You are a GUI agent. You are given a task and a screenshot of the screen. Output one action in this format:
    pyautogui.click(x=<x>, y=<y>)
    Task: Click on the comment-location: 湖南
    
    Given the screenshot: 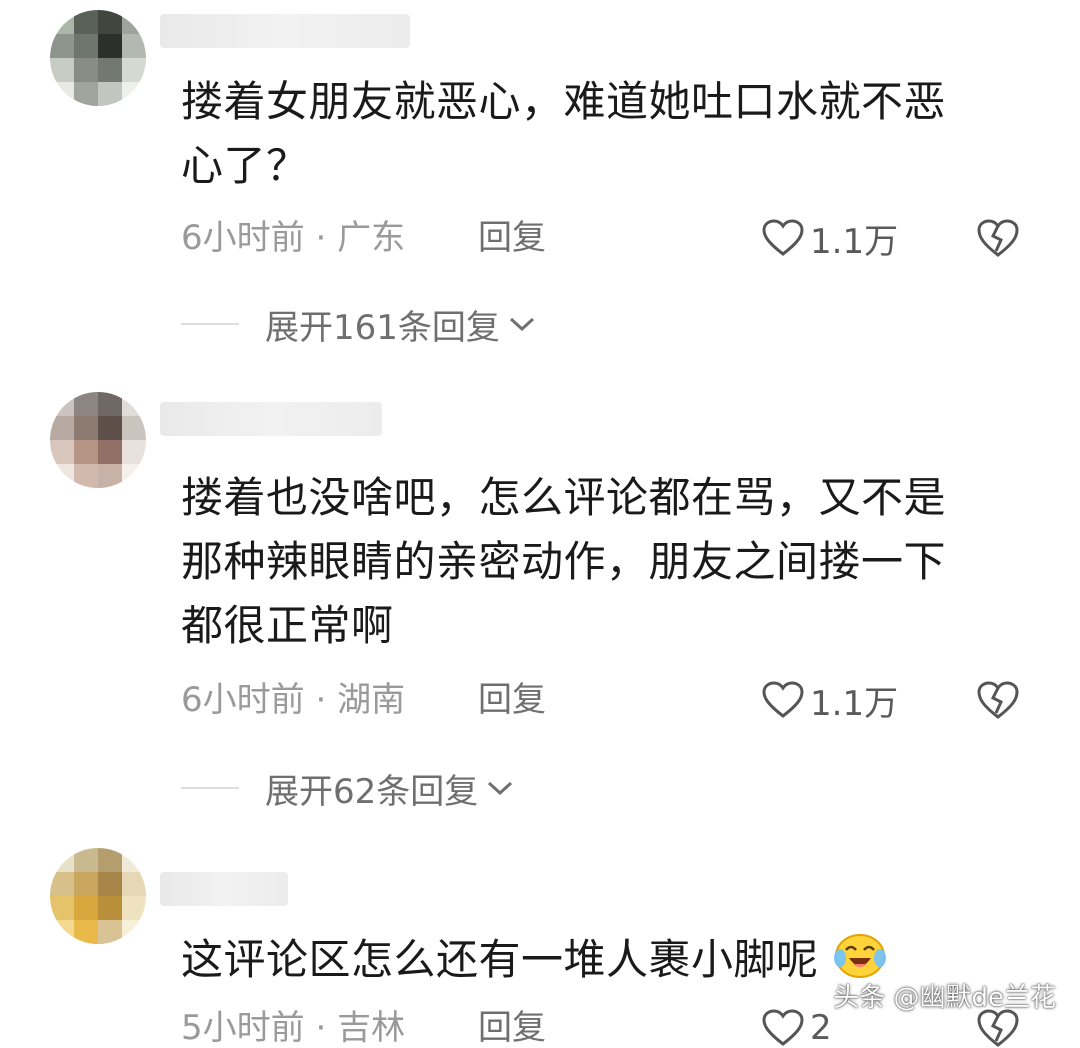 What is the action you would take?
    pyautogui.click(x=371, y=700)
    